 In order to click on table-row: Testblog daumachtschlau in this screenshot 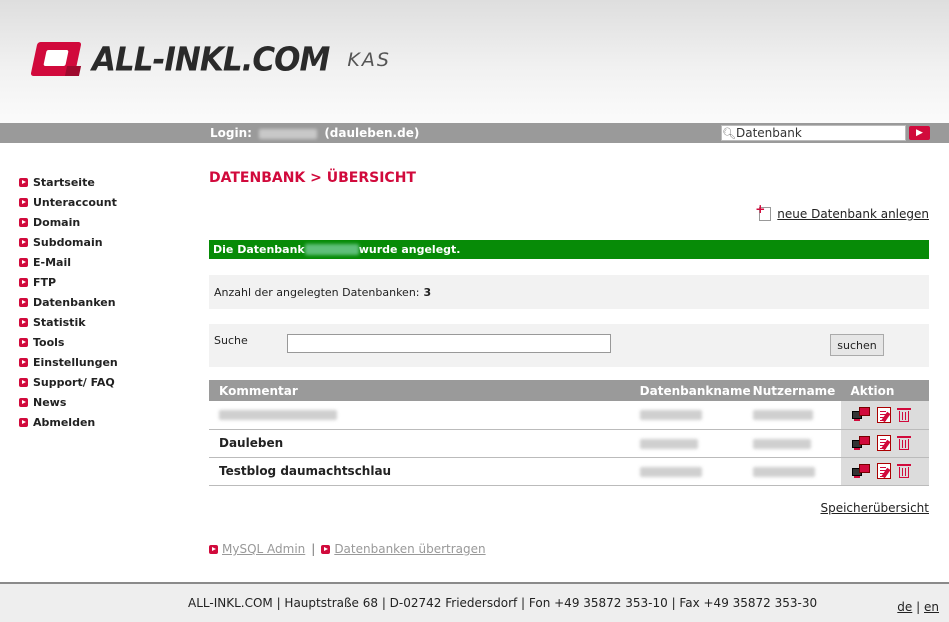, I will do `click(569, 471)`.